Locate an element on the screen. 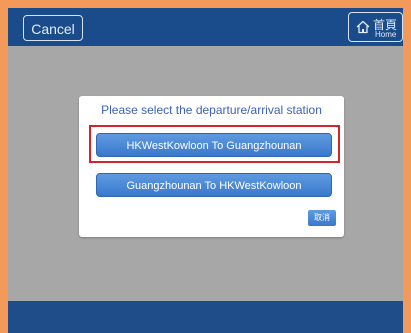  selection-highlight-box is located at coordinates (214, 144).